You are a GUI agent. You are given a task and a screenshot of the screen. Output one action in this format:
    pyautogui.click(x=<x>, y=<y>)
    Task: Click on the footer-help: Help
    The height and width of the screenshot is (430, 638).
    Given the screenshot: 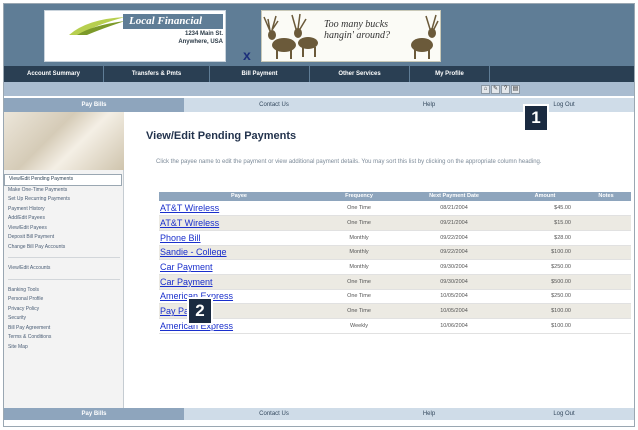 What is the action you would take?
    pyautogui.click(x=429, y=414)
    